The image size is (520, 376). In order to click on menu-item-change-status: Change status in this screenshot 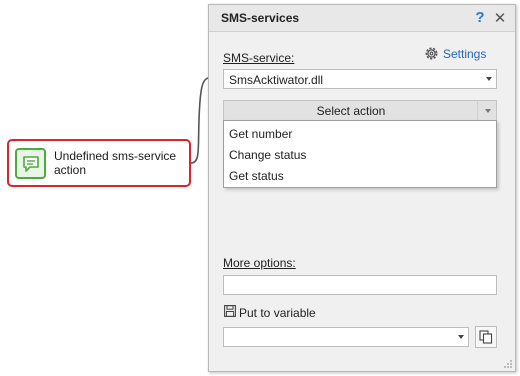, I will do `click(360, 155)`.